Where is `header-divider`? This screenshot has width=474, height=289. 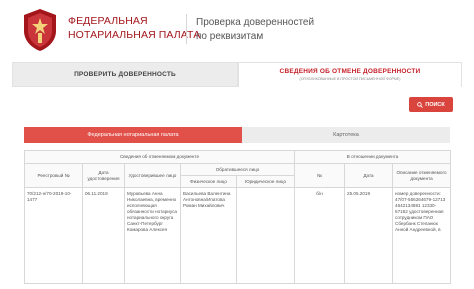
header-divider is located at coordinates (186, 29).